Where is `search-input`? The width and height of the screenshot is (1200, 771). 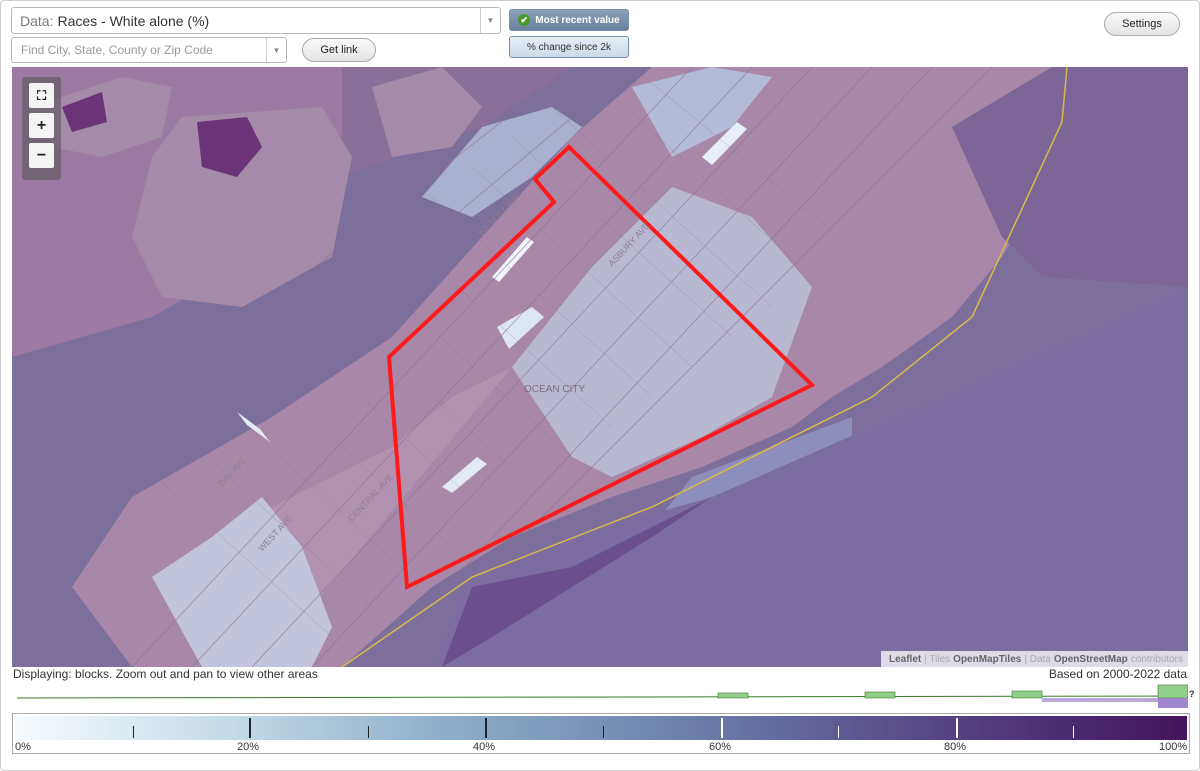 search-input is located at coordinates (137, 50).